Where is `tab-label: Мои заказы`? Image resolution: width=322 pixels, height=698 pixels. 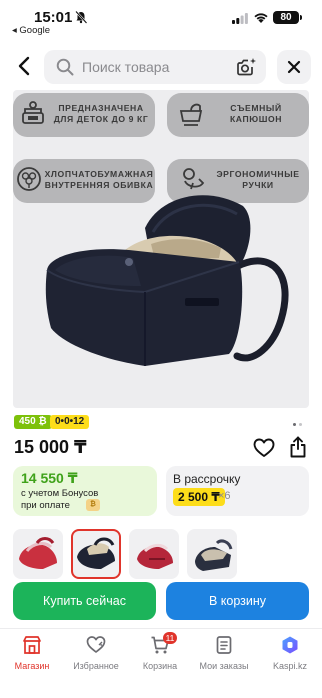
tab-label: Мои заказы is located at coordinates (224, 666).